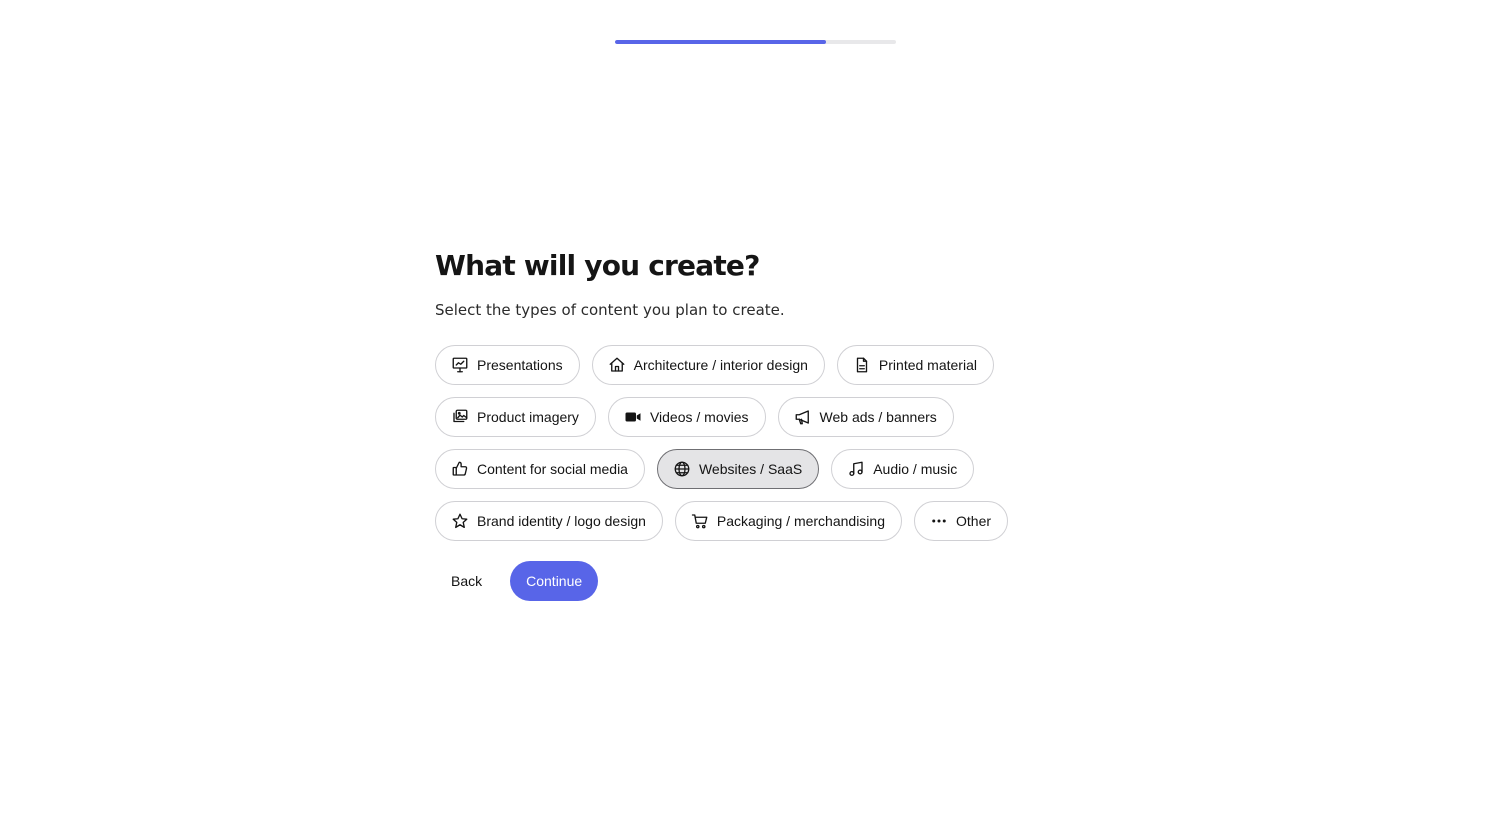 The height and width of the screenshot is (814, 1512). What do you see at coordinates (720, 365) in the screenshot?
I see `option-label: Architecture / interior design` at bounding box center [720, 365].